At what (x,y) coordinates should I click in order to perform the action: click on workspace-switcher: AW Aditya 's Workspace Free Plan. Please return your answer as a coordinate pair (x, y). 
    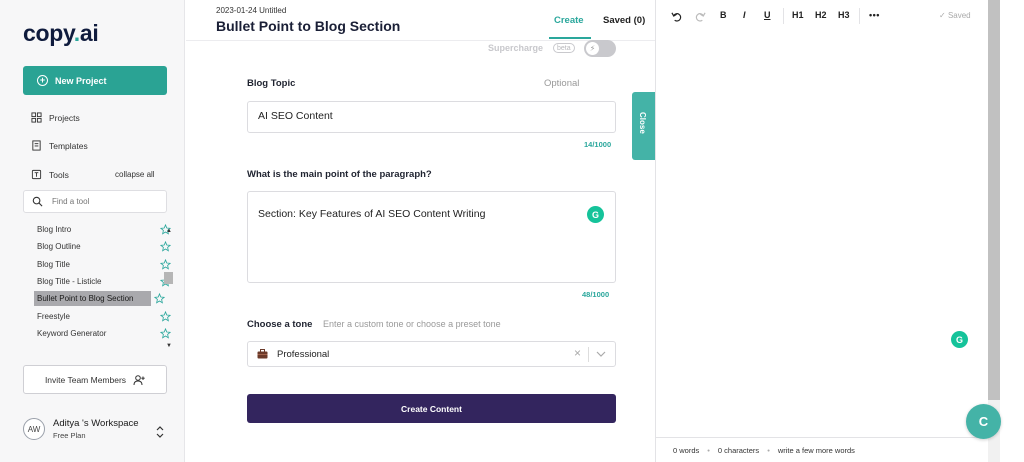
    Looking at the image, I should click on (81, 429).